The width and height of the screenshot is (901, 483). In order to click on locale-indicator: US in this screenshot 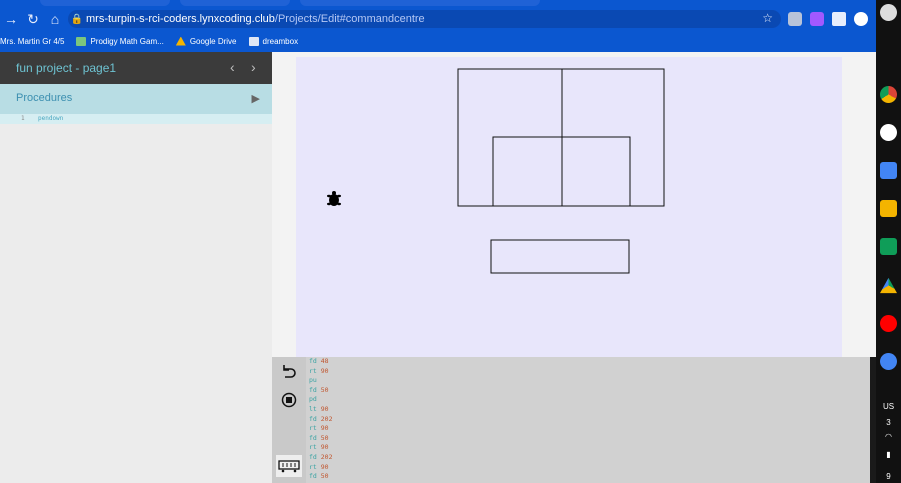, I will do `click(888, 406)`.